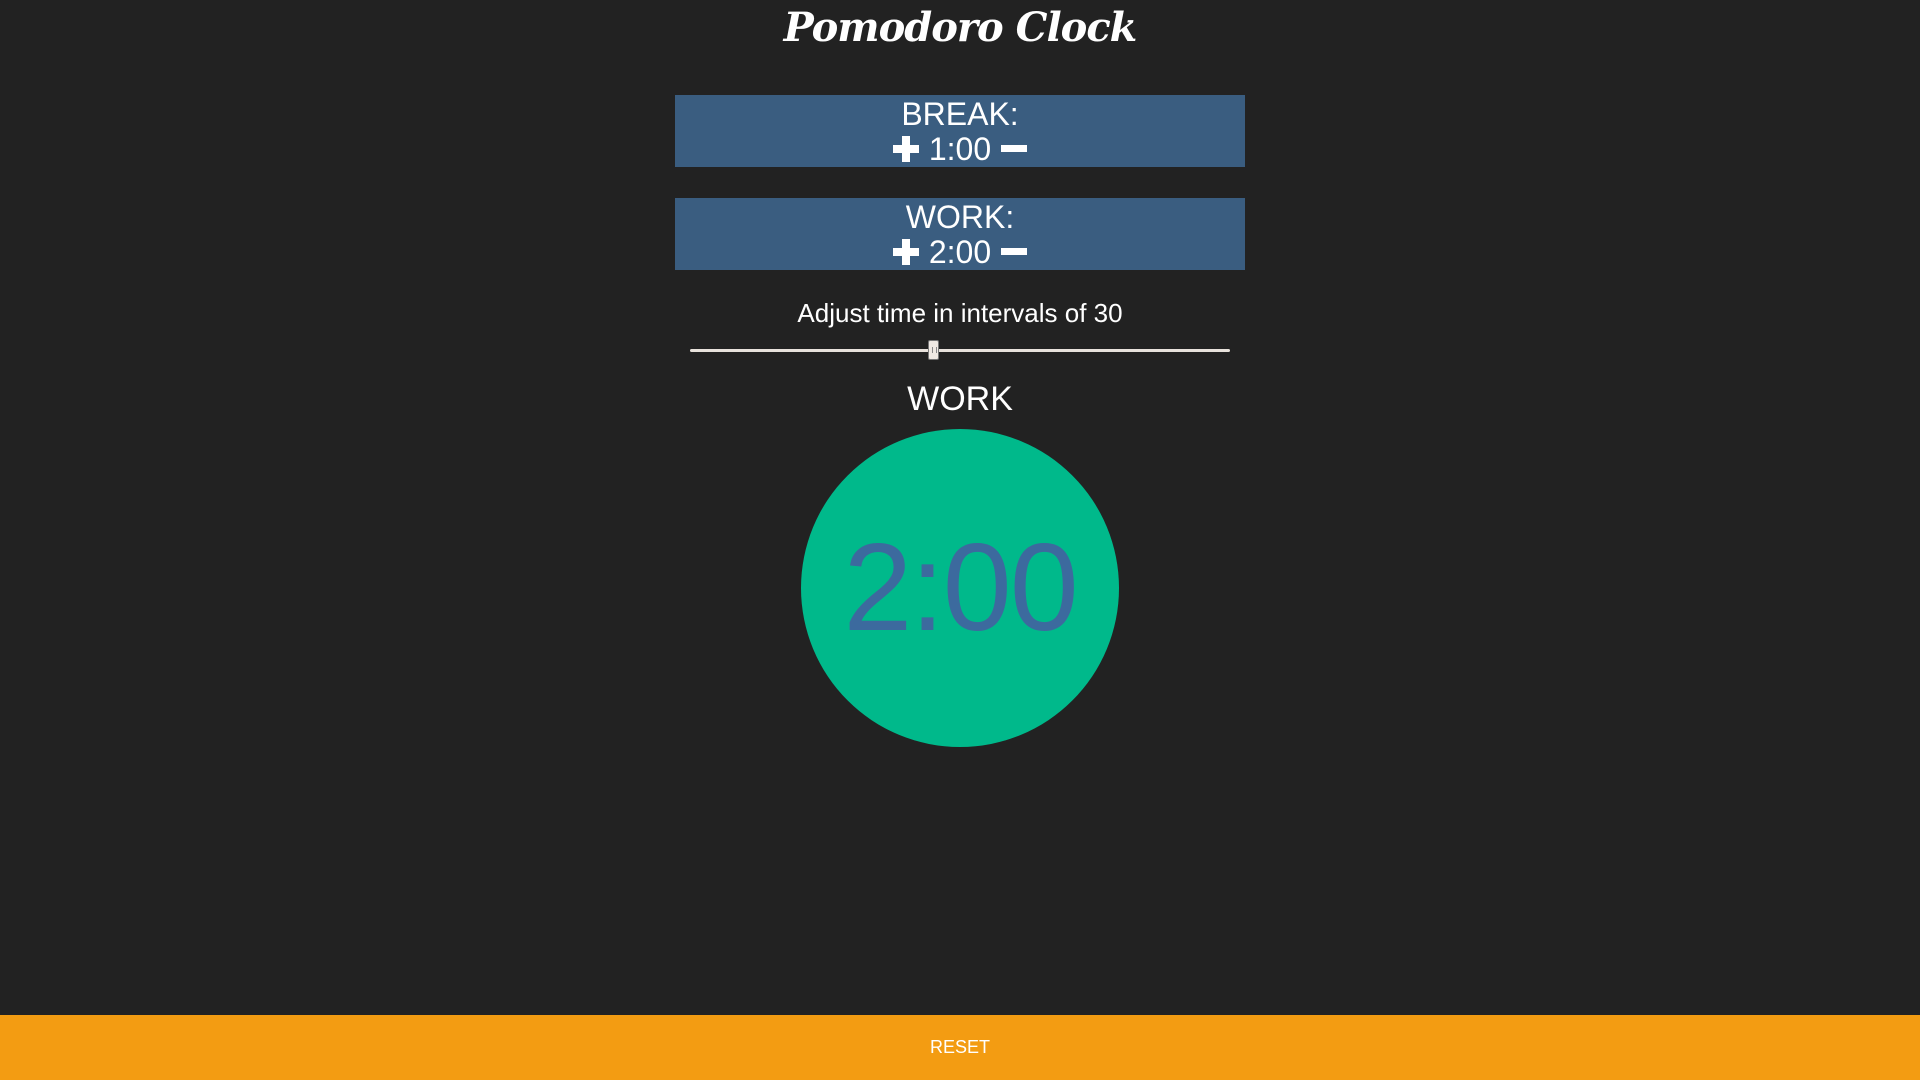 The height and width of the screenshot is (1080, 1920). What do you see at coordinates (960, 114) in the screenshot?
I see `break-label: BREAK:` at bounding box center [960, 114].